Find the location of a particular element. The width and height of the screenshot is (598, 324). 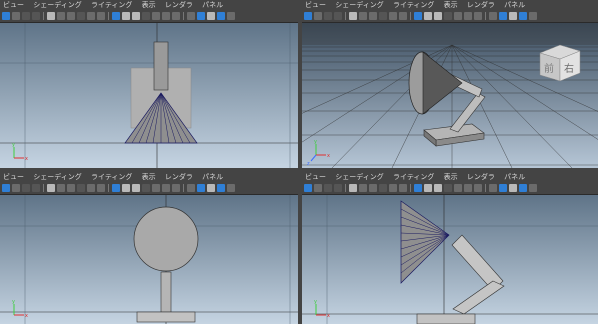

lamp-arm-upper is located at coordinates (161, 66).